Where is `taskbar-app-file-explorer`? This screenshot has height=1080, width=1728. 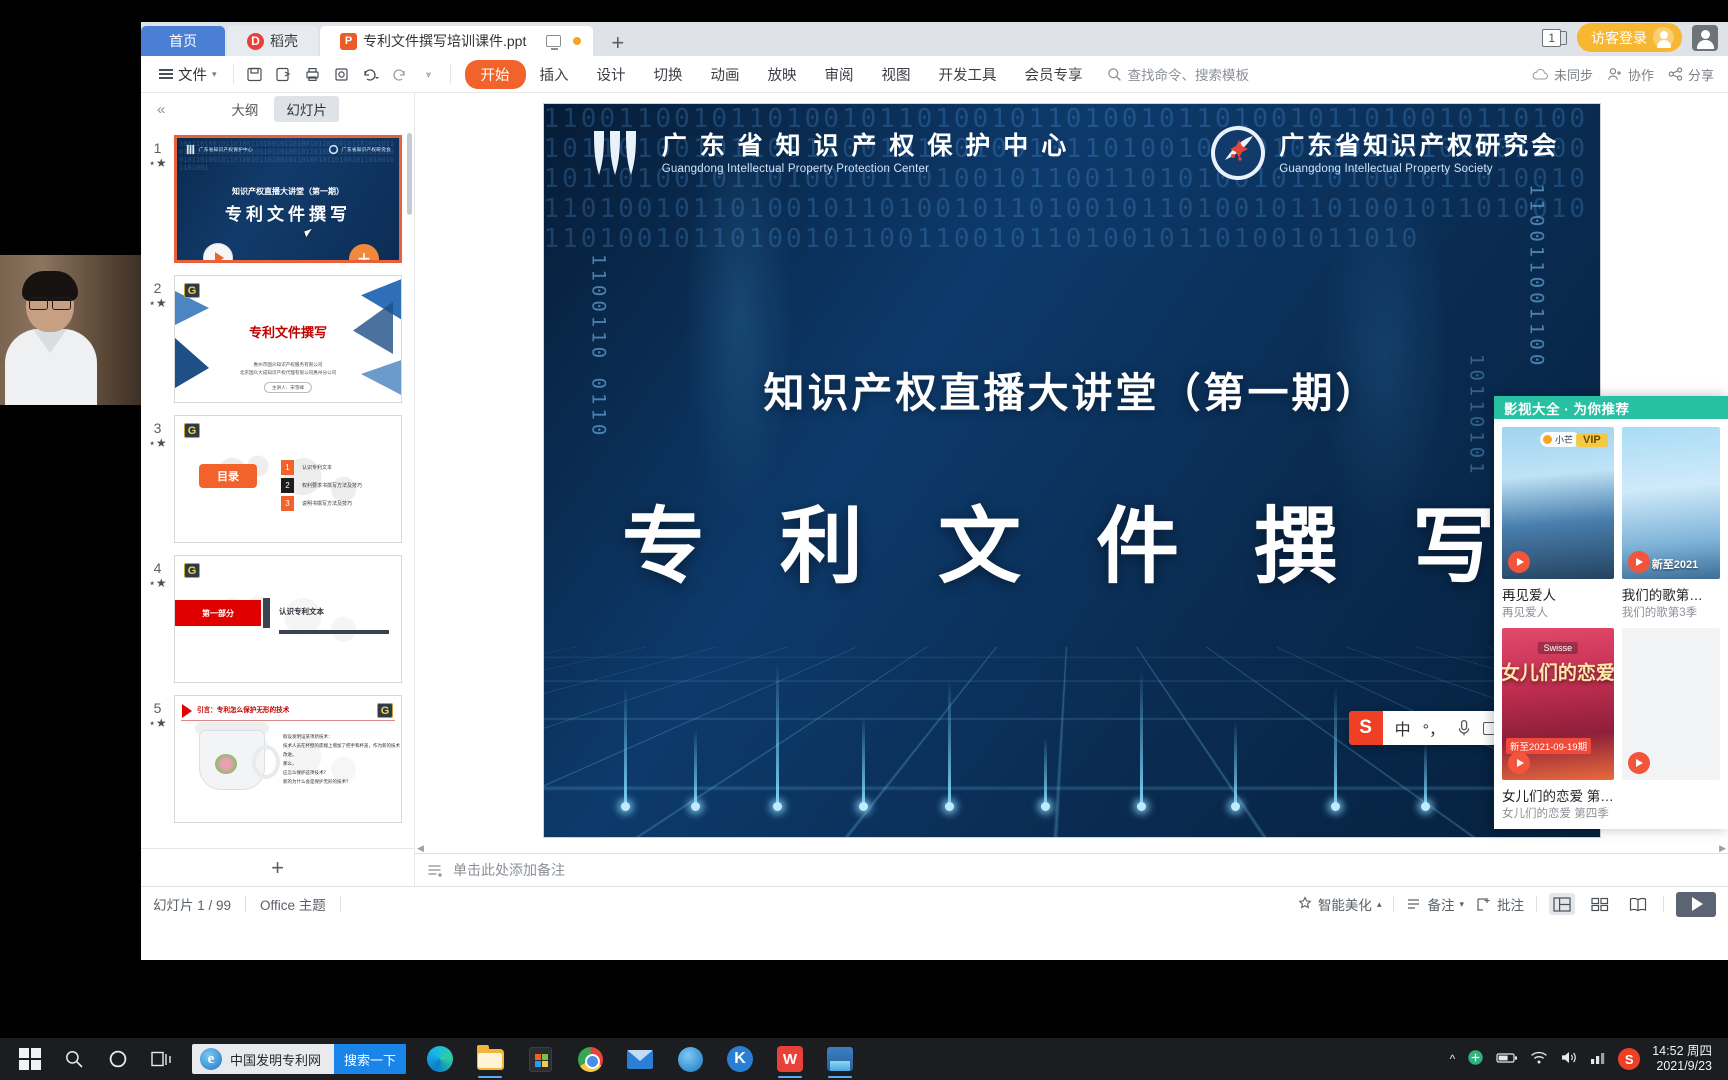
taskbar-app-file-explorer is located at coordinates (490, 1059).